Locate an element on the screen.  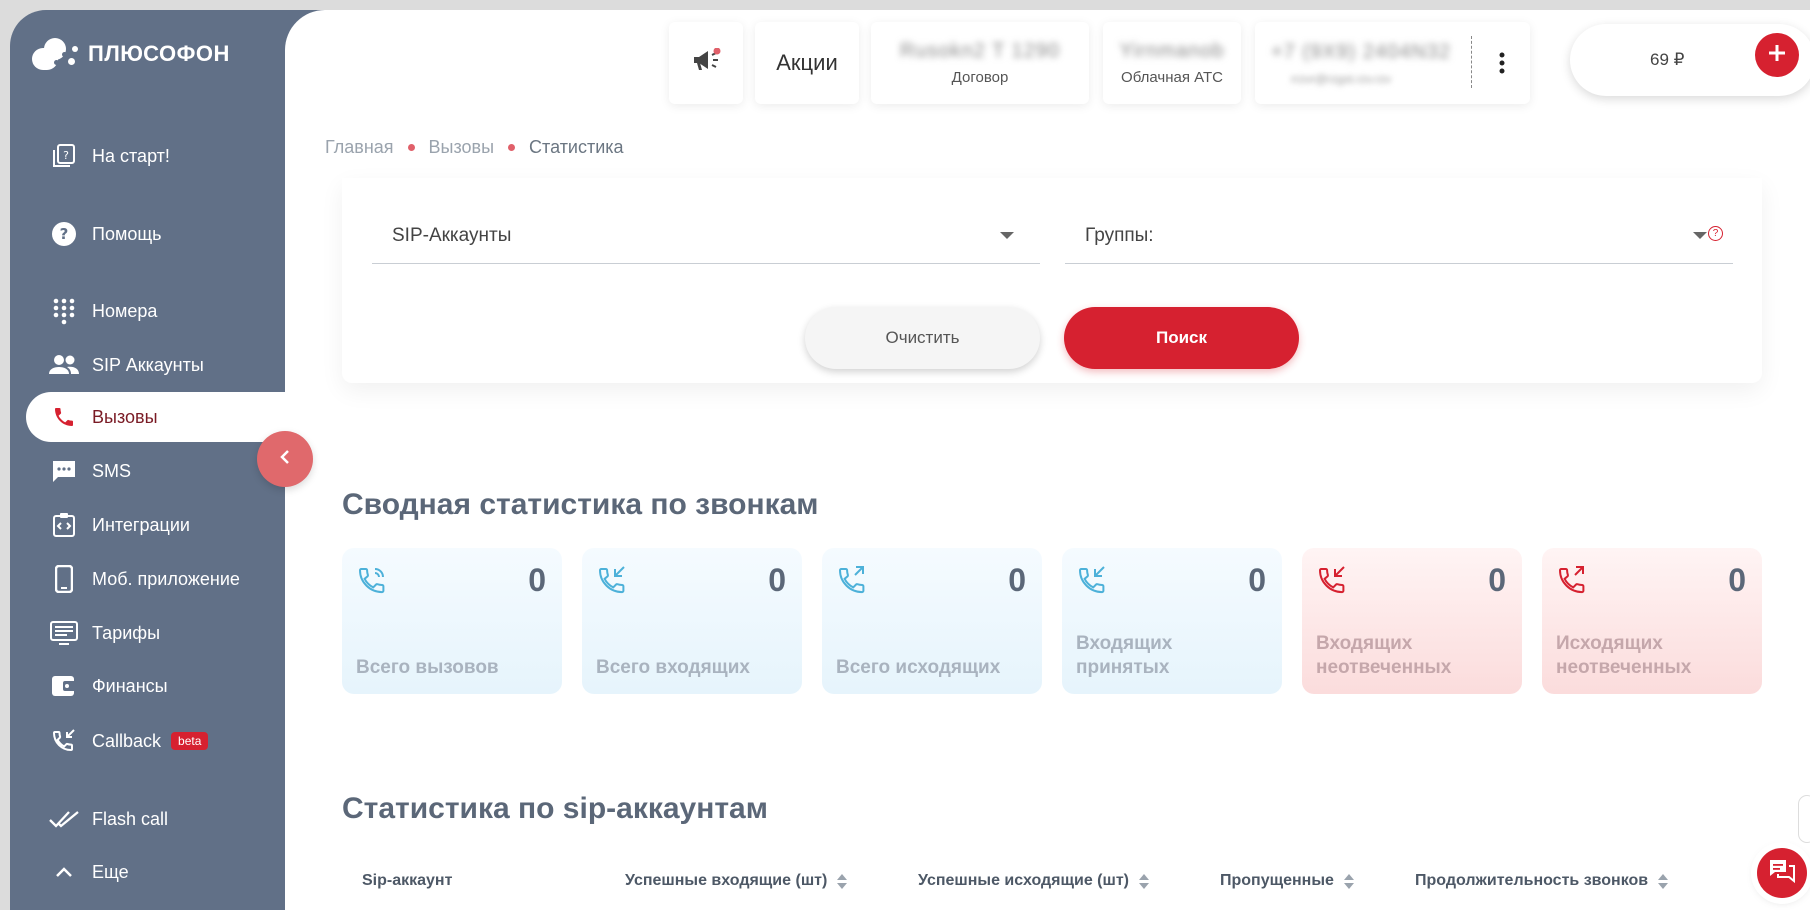
callback-icon is located at coordinates (64, 741).